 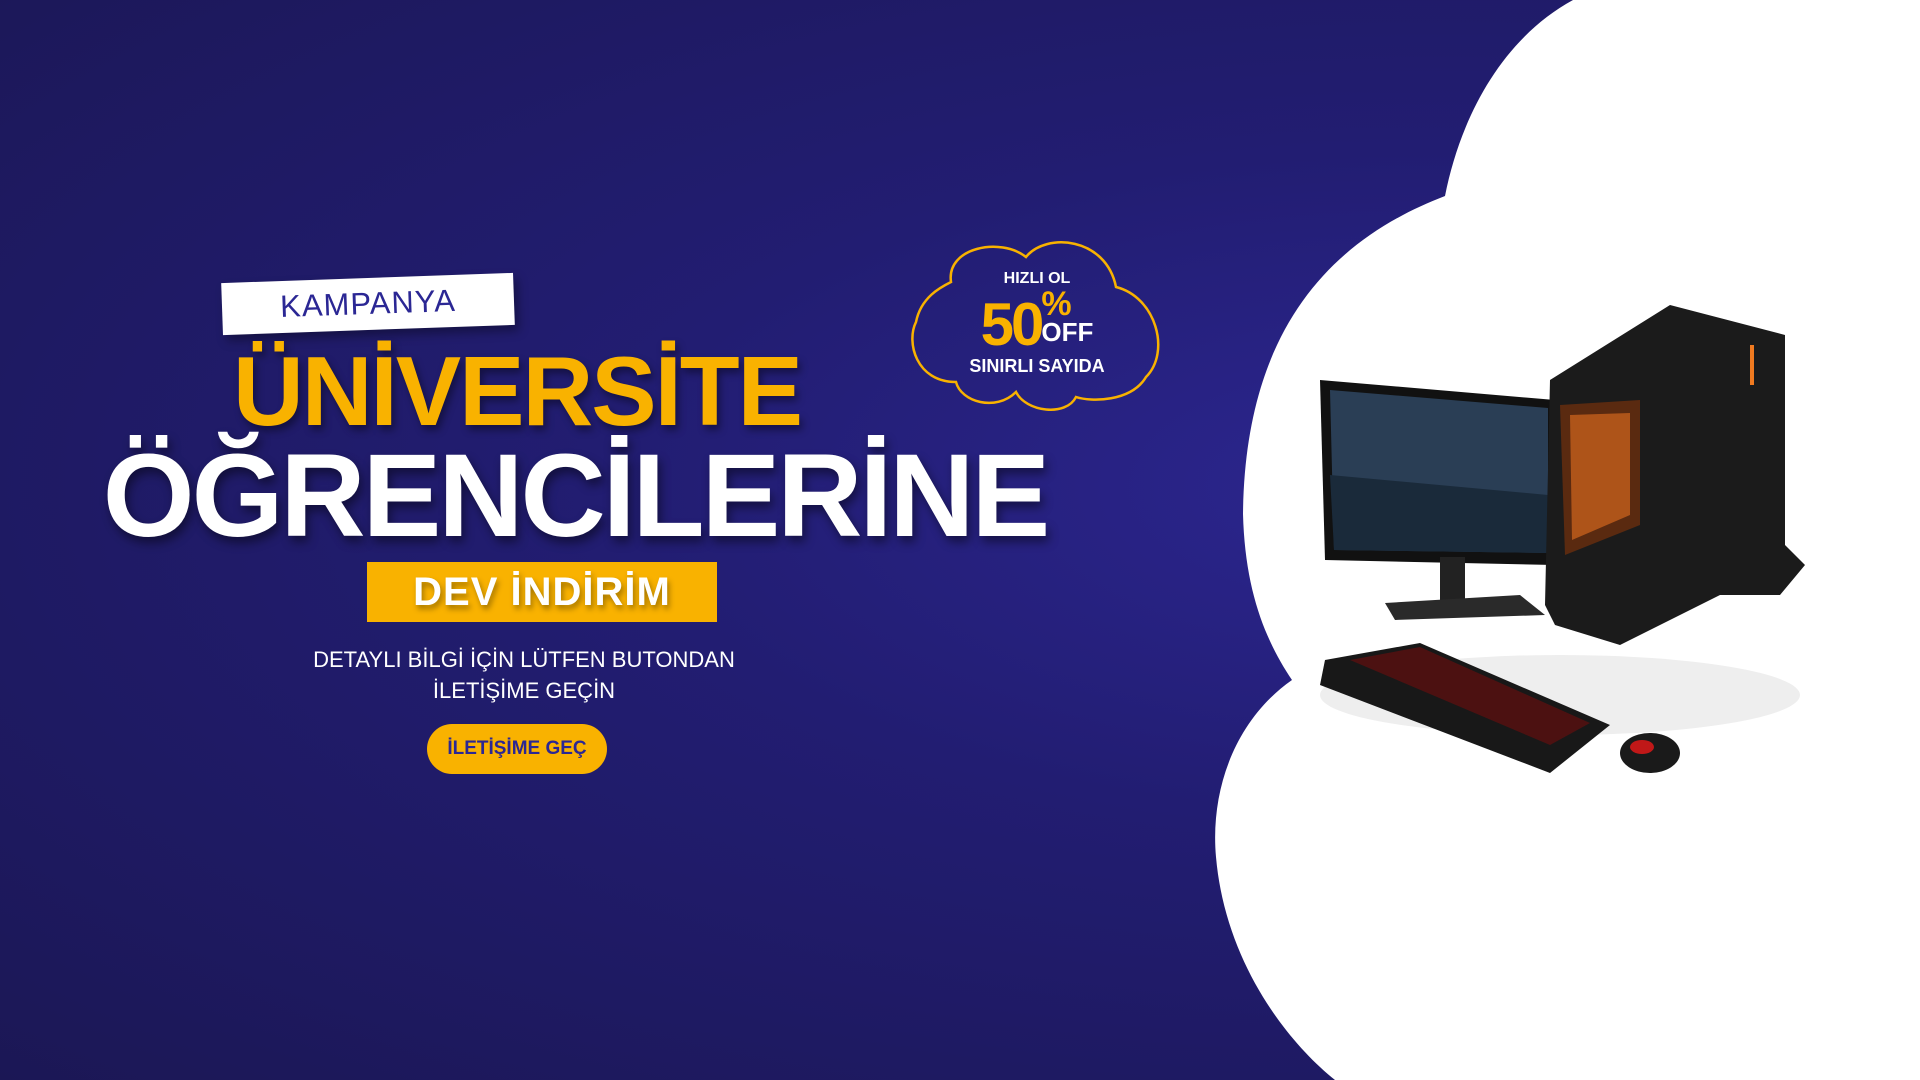 What do you see at coordinates (1056, 304) in the screenshot?
I see `badge-percent-sign: %` at bounding box center [1056, 304].